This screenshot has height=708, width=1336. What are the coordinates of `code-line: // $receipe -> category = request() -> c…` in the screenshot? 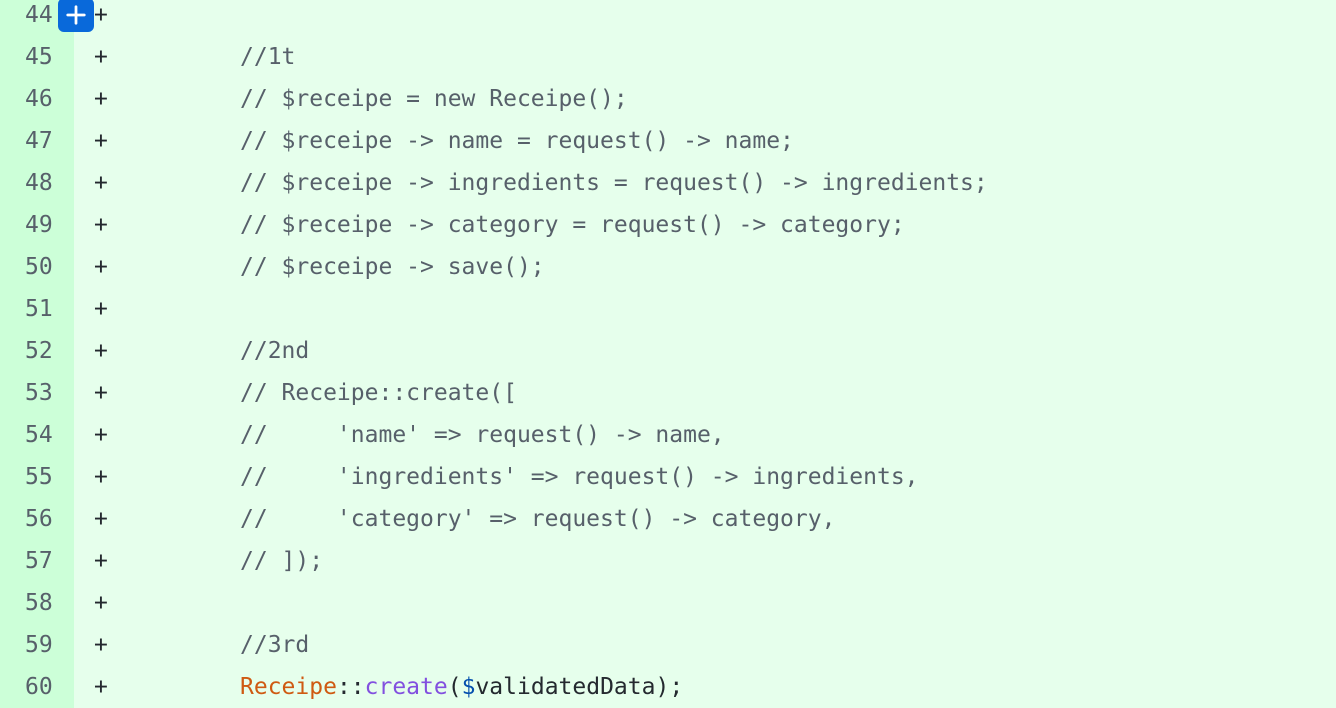 It's located at (572, 225).